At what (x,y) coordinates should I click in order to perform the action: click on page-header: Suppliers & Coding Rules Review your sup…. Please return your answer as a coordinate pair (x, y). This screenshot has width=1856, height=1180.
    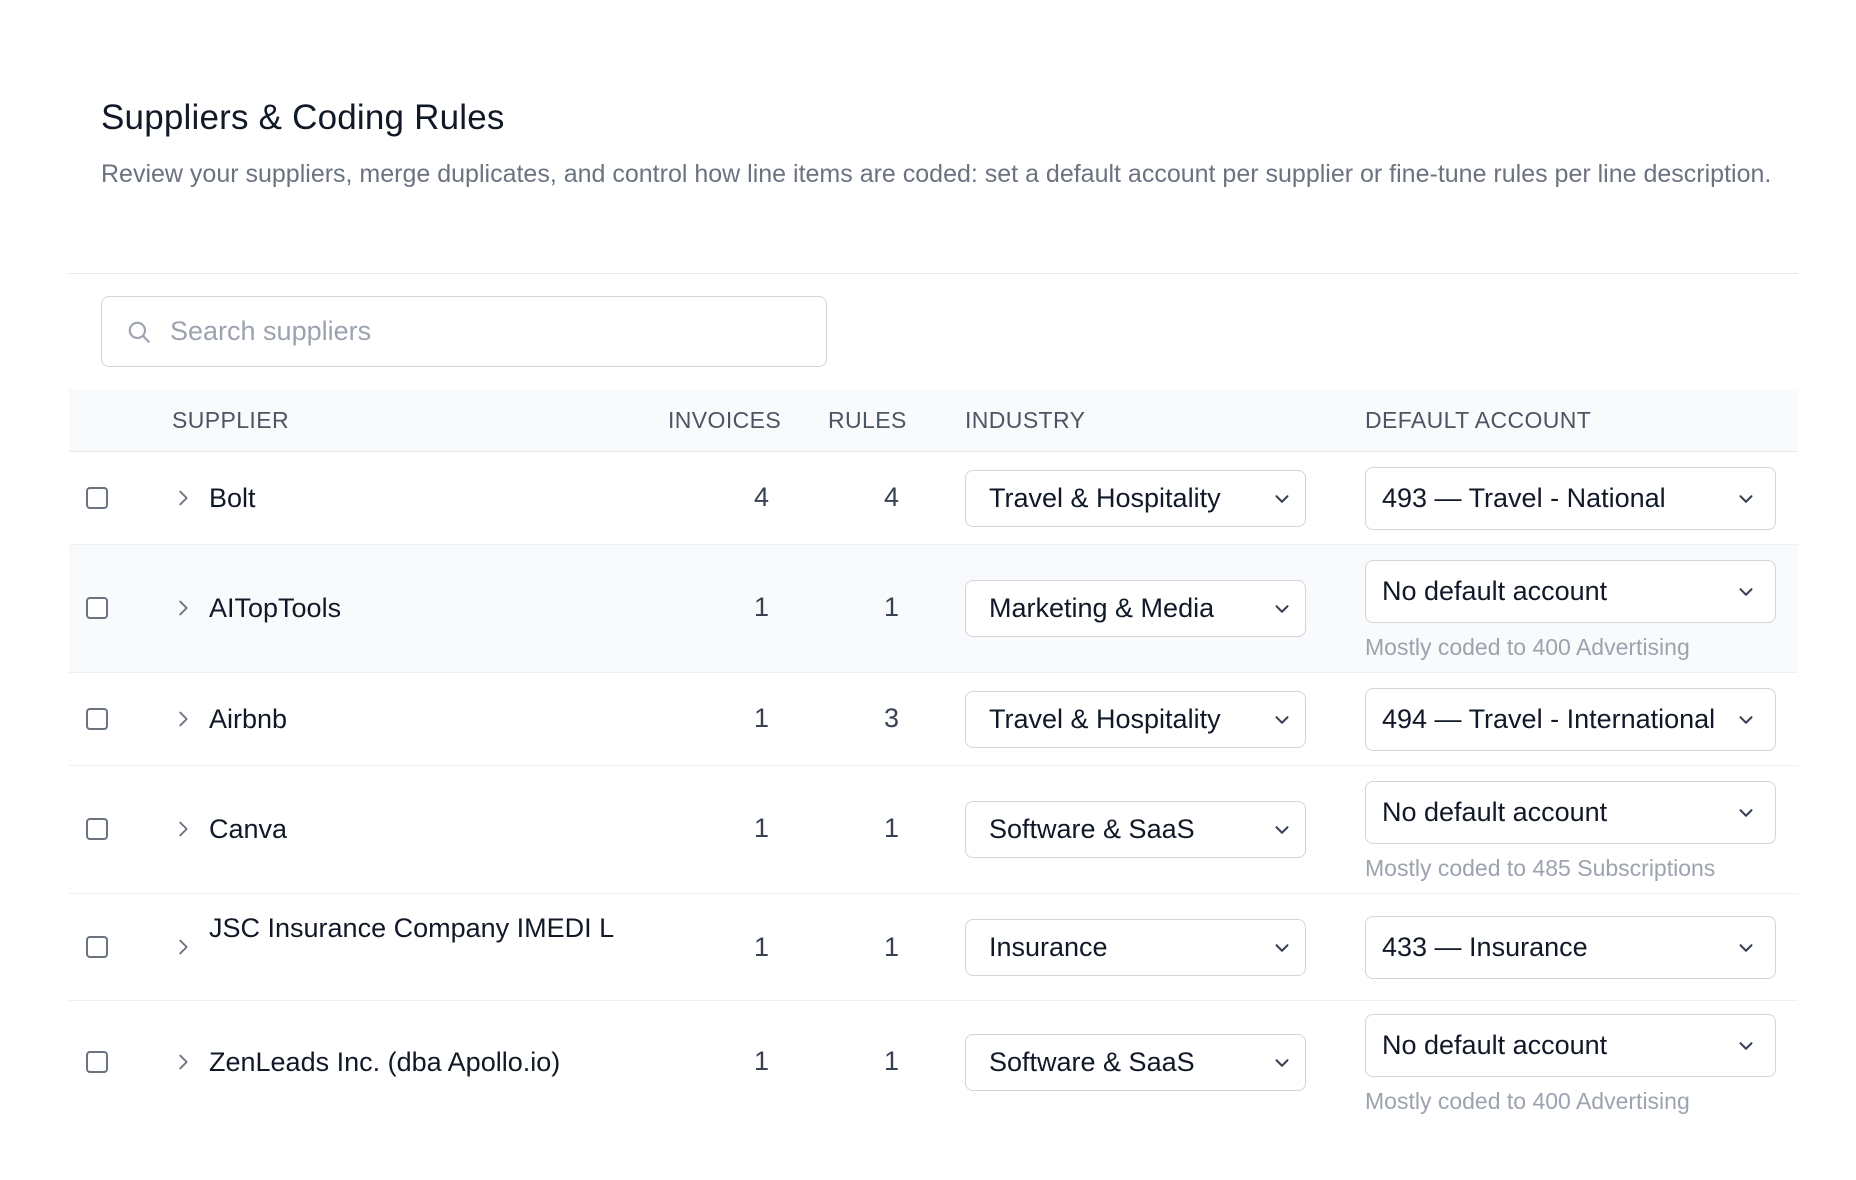
    Looking at the image, I should click on (936, 145).